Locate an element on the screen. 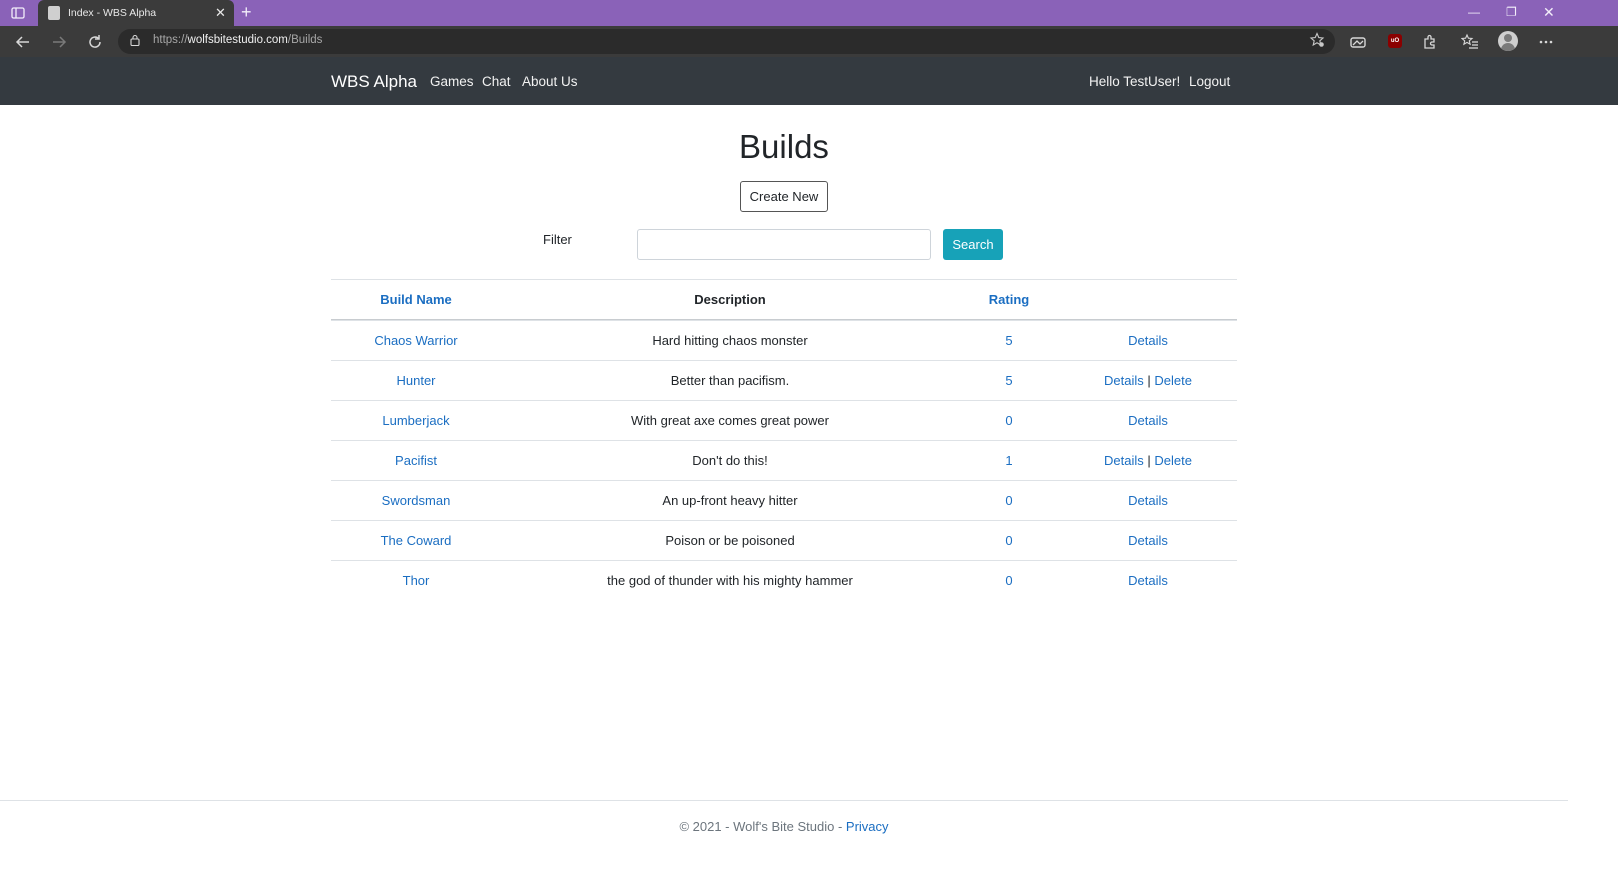  forward-icon is located at coordinates (59, 42).